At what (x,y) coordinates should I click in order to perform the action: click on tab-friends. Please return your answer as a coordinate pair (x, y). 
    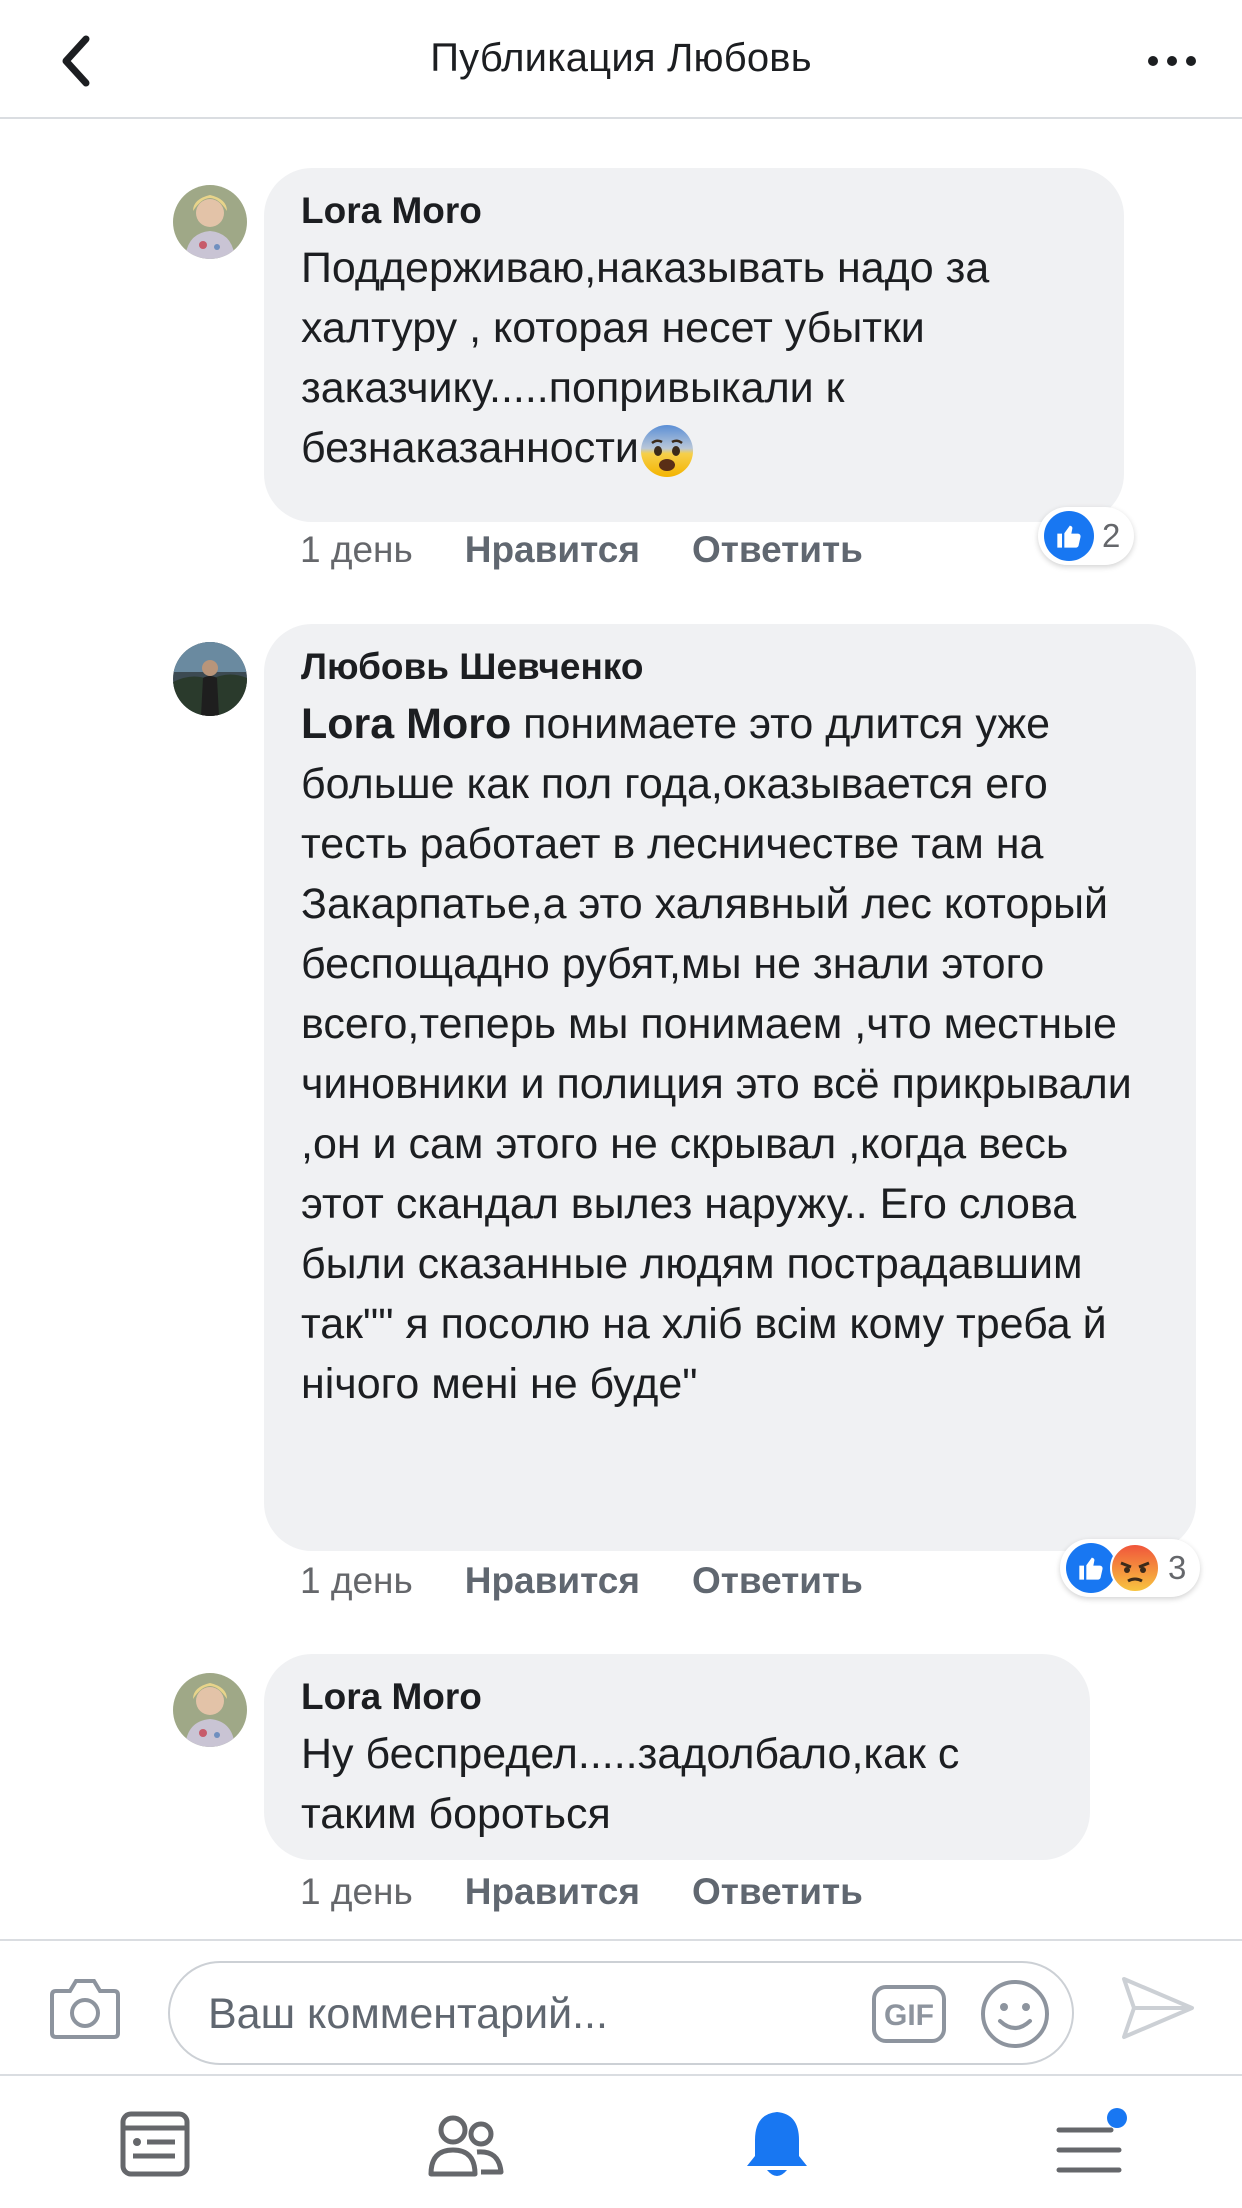
    Looking at the image, I should click on (465, 2144).